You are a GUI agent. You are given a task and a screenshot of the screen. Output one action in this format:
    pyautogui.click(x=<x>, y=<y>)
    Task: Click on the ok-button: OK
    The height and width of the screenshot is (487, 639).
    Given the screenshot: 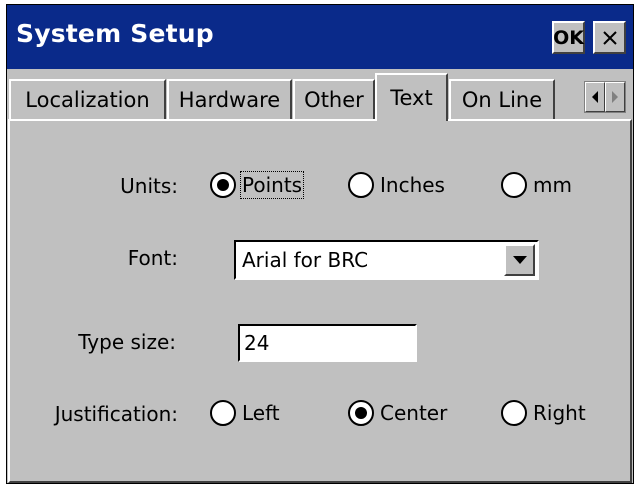 What is the action you would take?
    pyautogui.click(x=568, y=37)
    